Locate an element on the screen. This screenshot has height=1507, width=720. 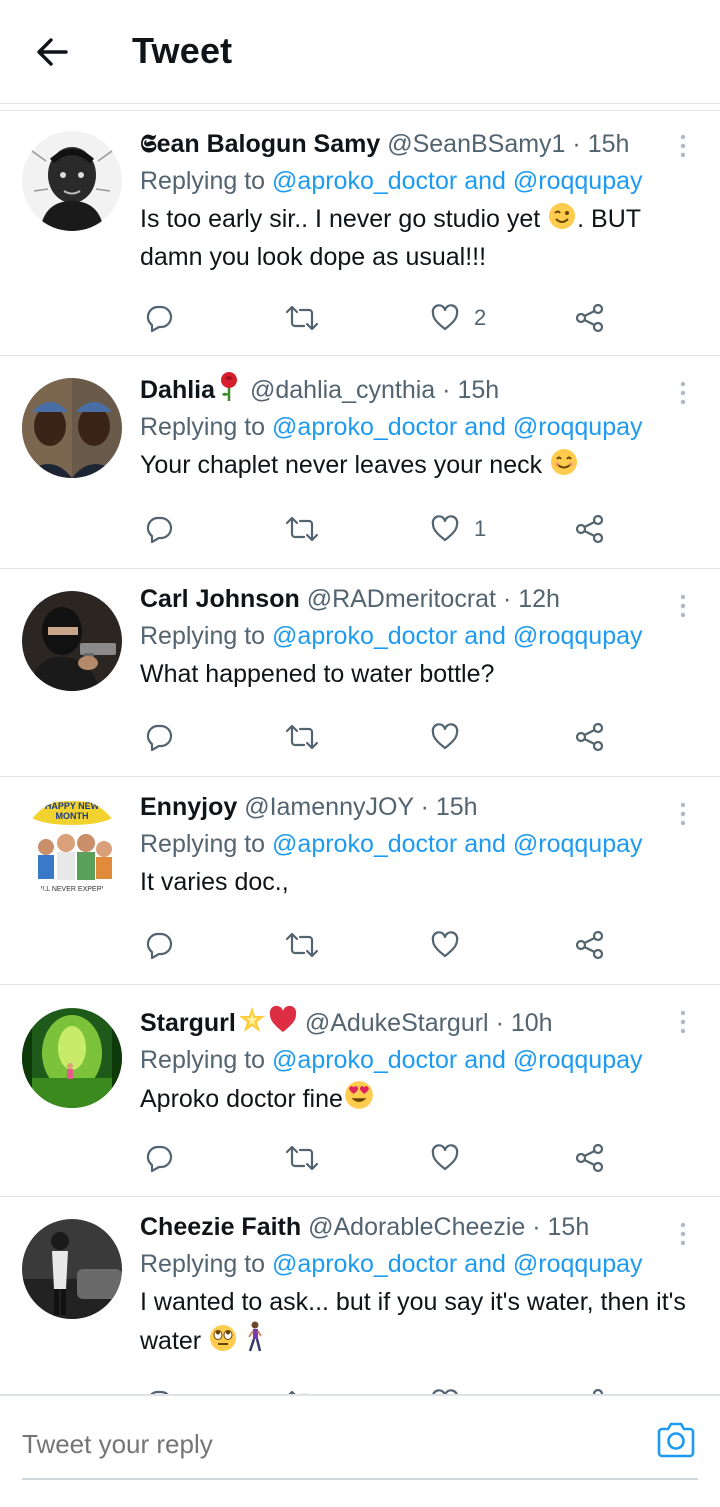
user-handle: @AdukeStargurl is located at coordinates (397, 1023).